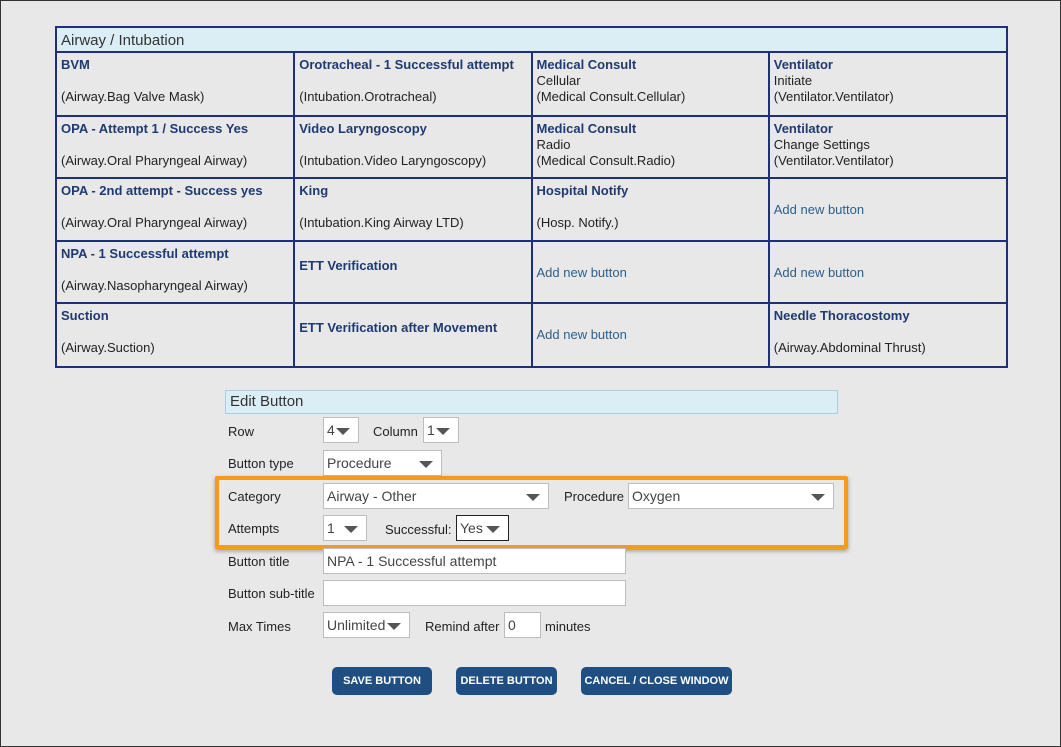 This screenshot has width=1061, height=747. What do you see at coordinates (512, 625) in the screenshot?
I see `remind-after-value: 0` at bounding box center [512, 625].